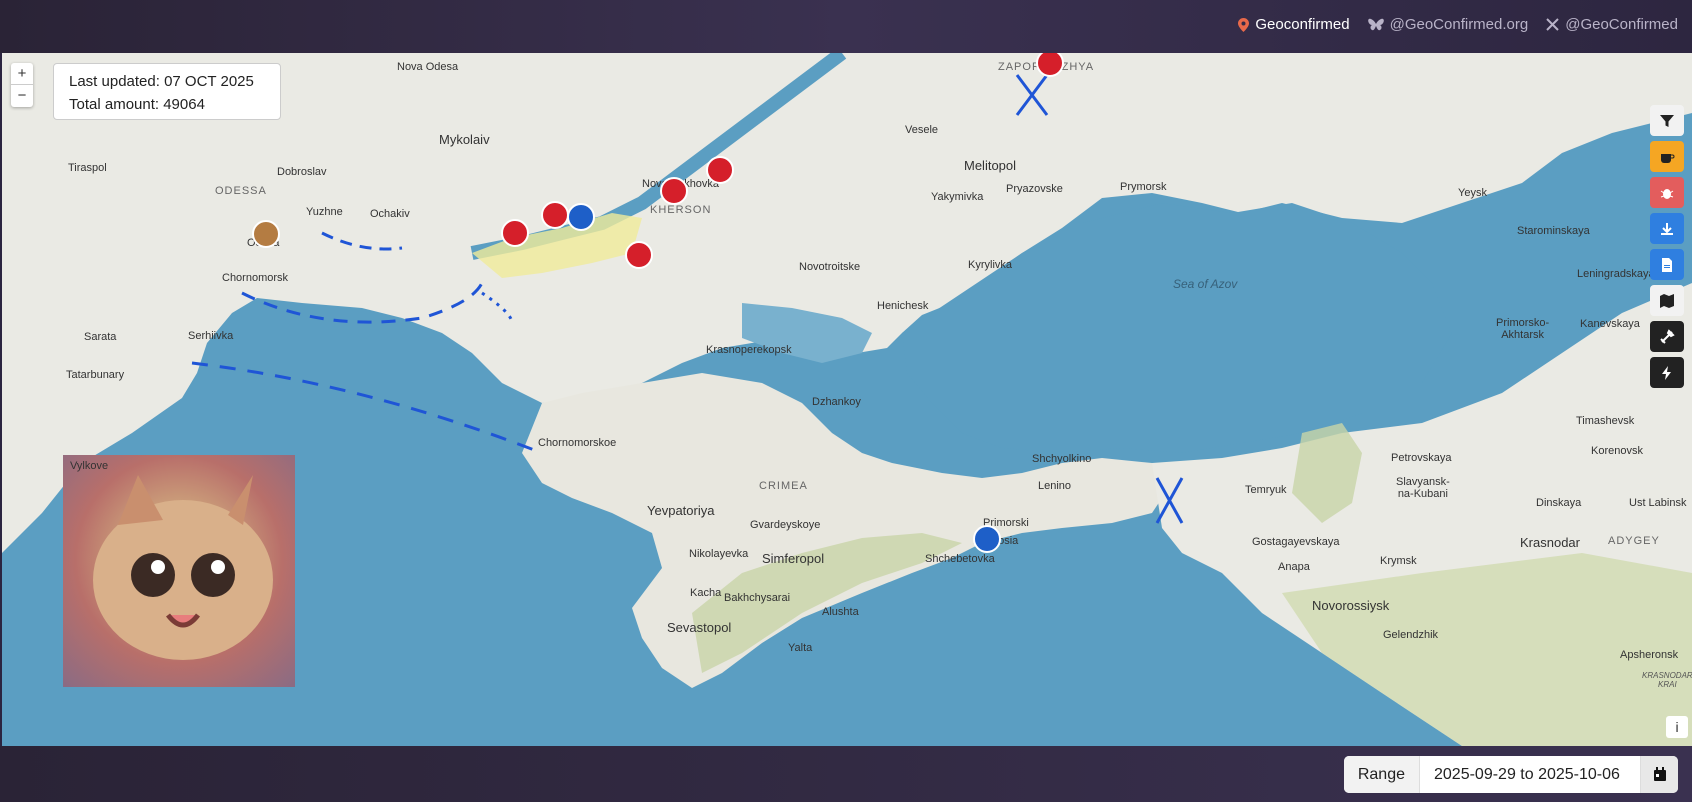 This screenshot has width=1692, height=802. I want to click on label-novorossiysk: Novorossiysk, so click(1351, 605).